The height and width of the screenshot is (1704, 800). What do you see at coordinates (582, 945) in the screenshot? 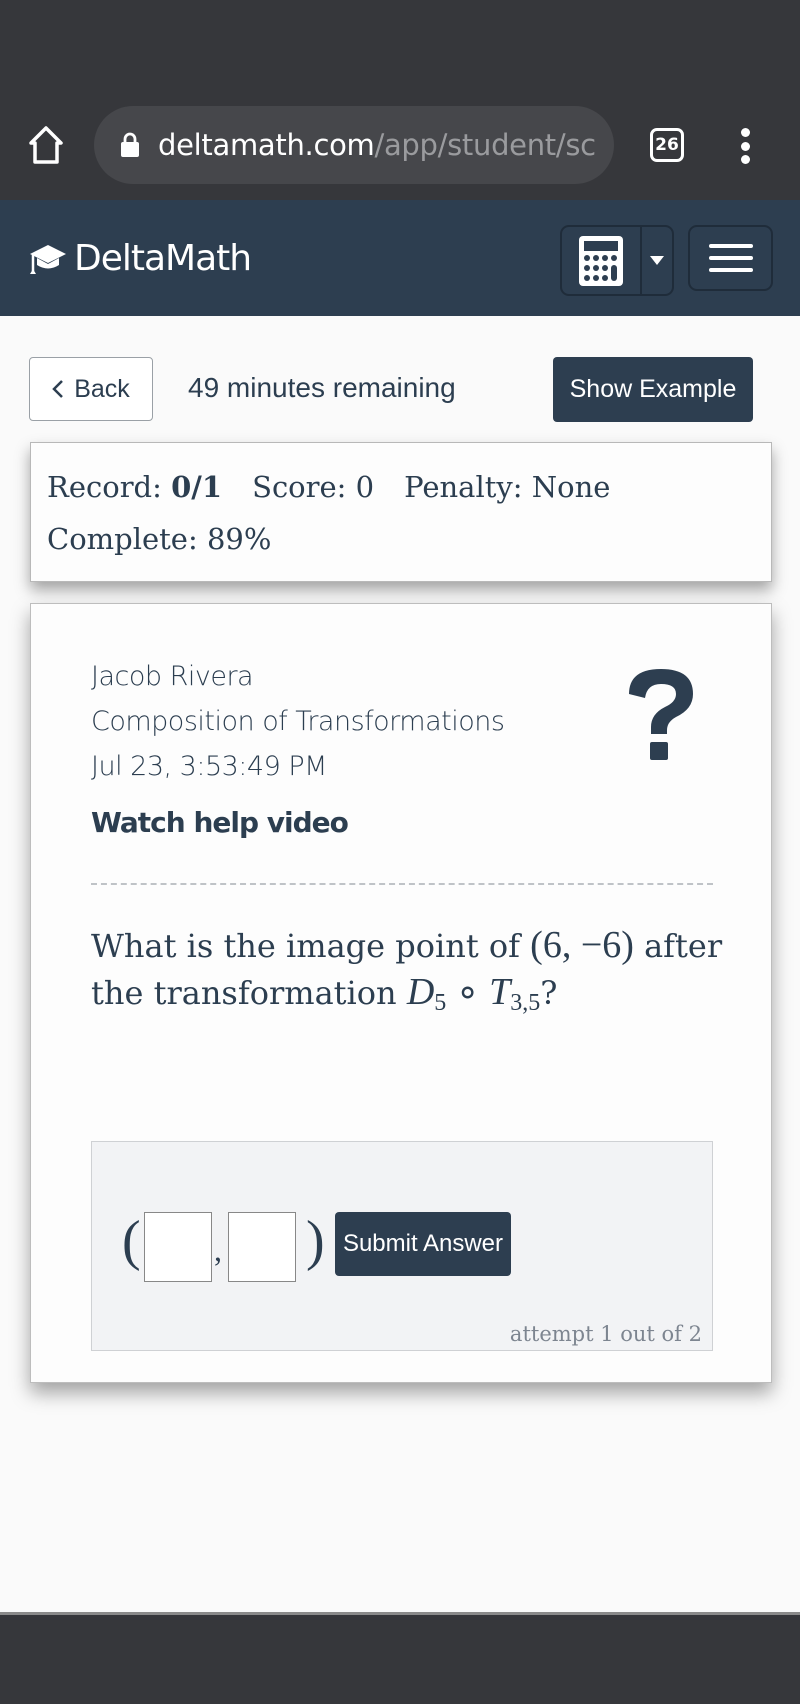
I see `point-math: (6, −6)` at bounding box center [582, 945].